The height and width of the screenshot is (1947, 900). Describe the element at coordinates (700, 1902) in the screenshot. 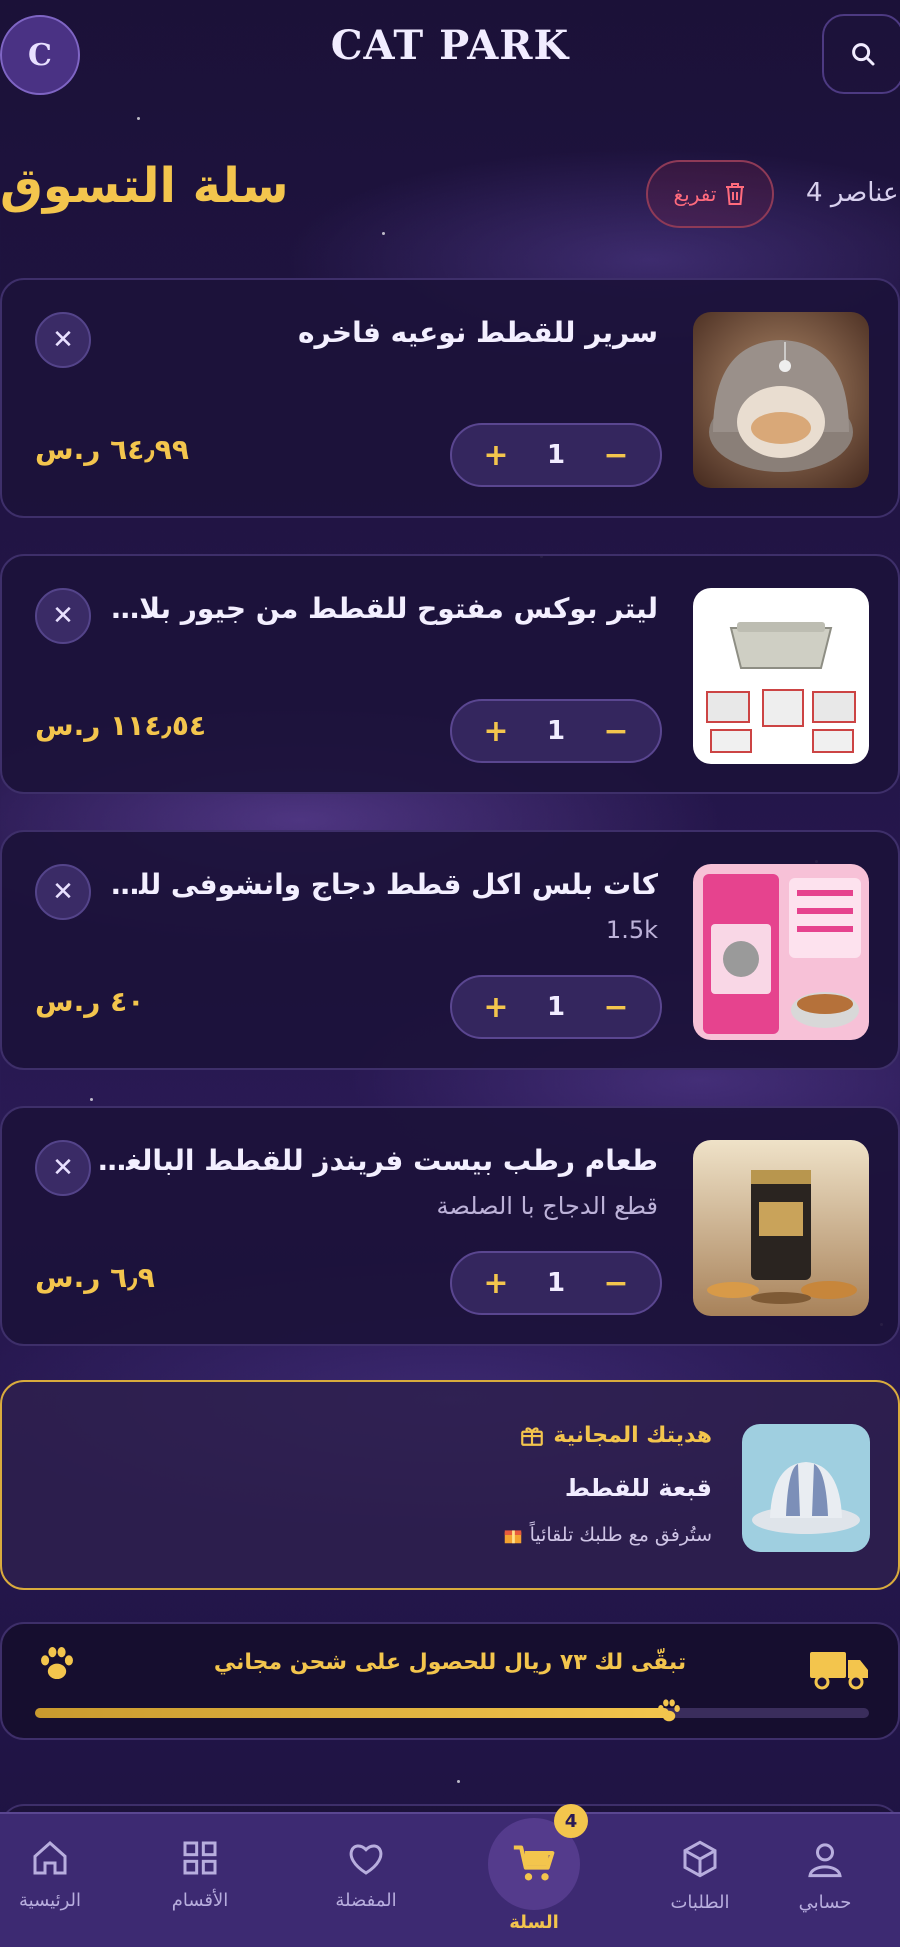

I see `nav-label: الطلبات` at that location.